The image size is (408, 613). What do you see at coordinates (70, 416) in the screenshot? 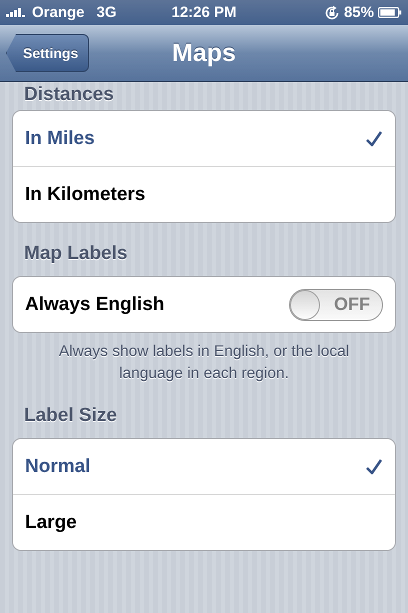
I see `section-header: Label Size` at bounding box center [70, 416].